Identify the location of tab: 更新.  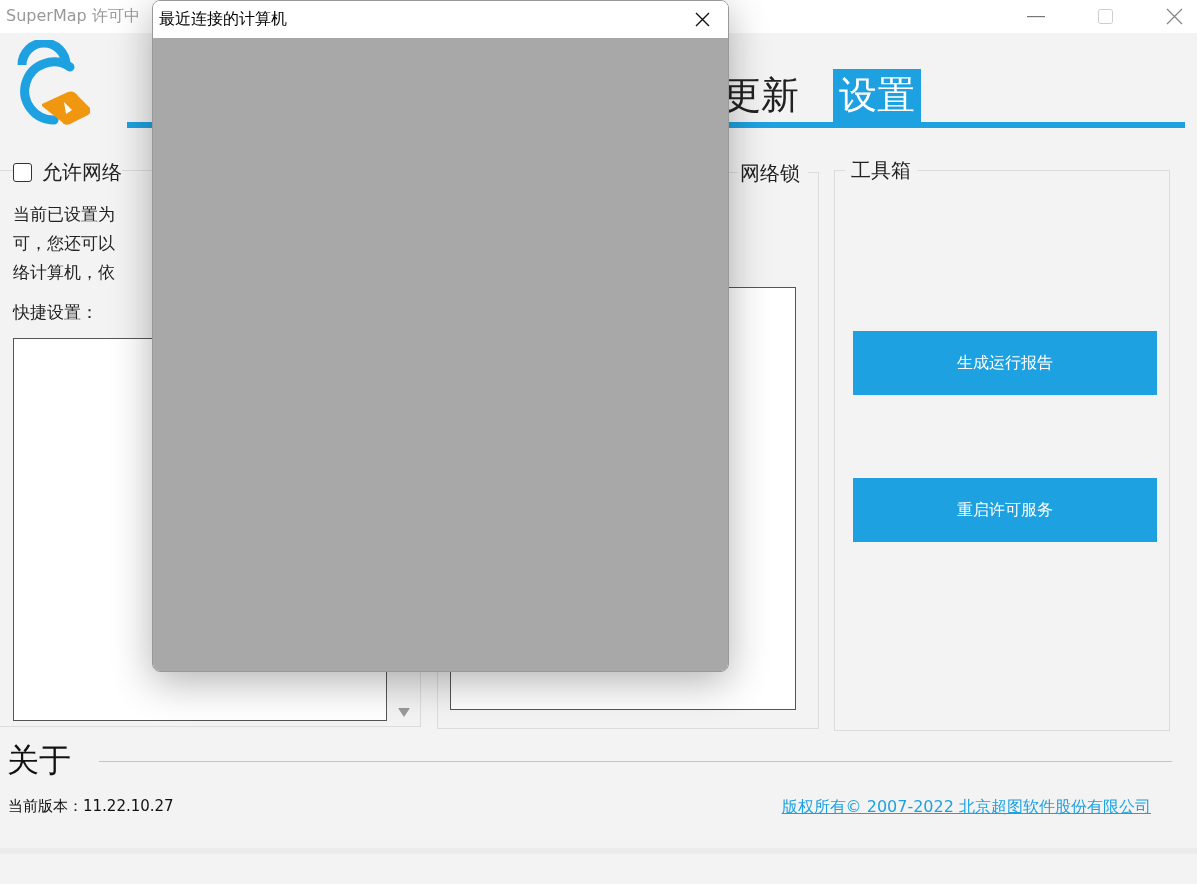
(761, 95).